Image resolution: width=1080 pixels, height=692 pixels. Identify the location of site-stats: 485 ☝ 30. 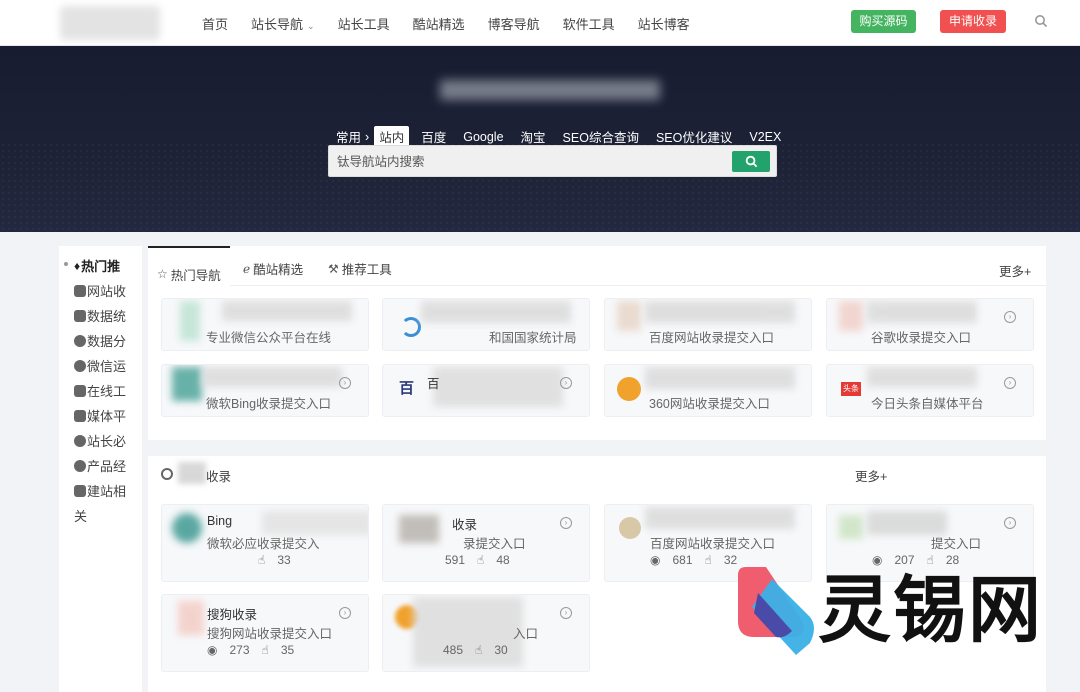
(481, 650).